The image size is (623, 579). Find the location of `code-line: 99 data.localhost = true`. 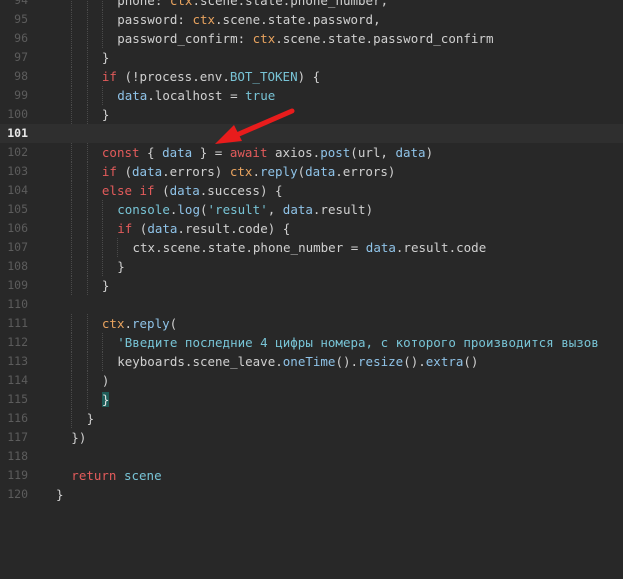

code-line: 99 data.localhost = true is located at coordinates (311, 95).